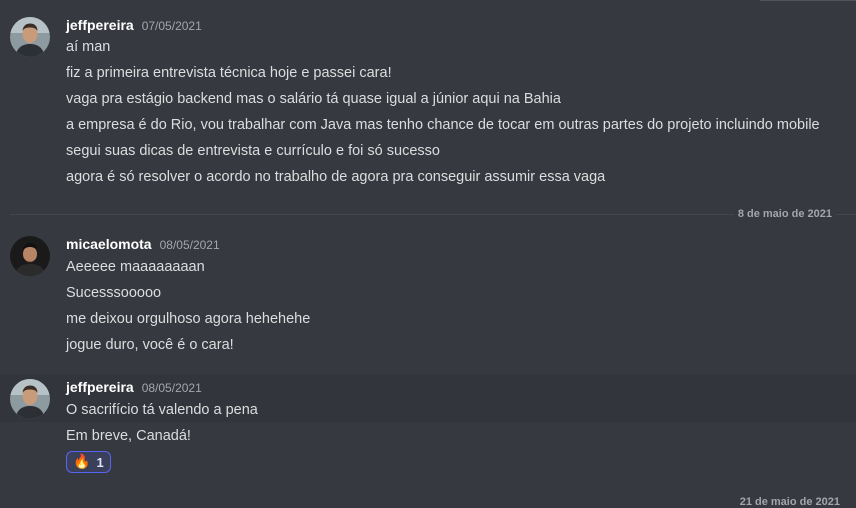  What do you see at coordinates (150, 345) in the screenshot?
I see `message-text: jogue duro, você é o cara!` at bounding box center [150, 345].